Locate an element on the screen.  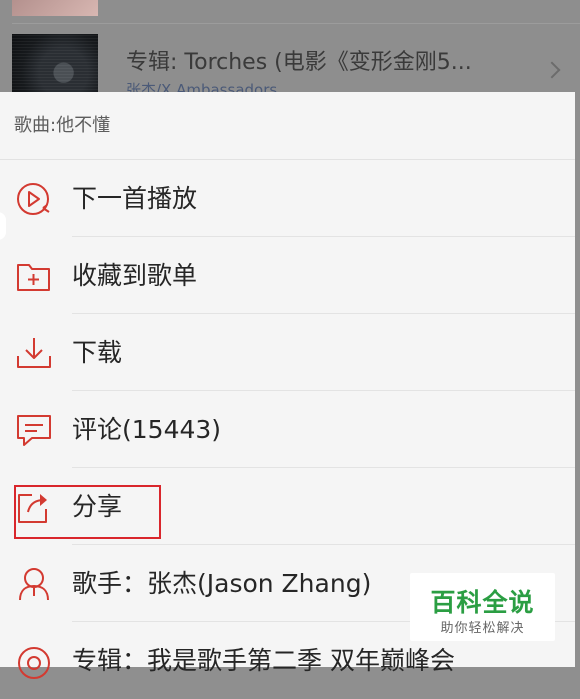
add-to-playlist-icon is located at coordinates (34, 276).